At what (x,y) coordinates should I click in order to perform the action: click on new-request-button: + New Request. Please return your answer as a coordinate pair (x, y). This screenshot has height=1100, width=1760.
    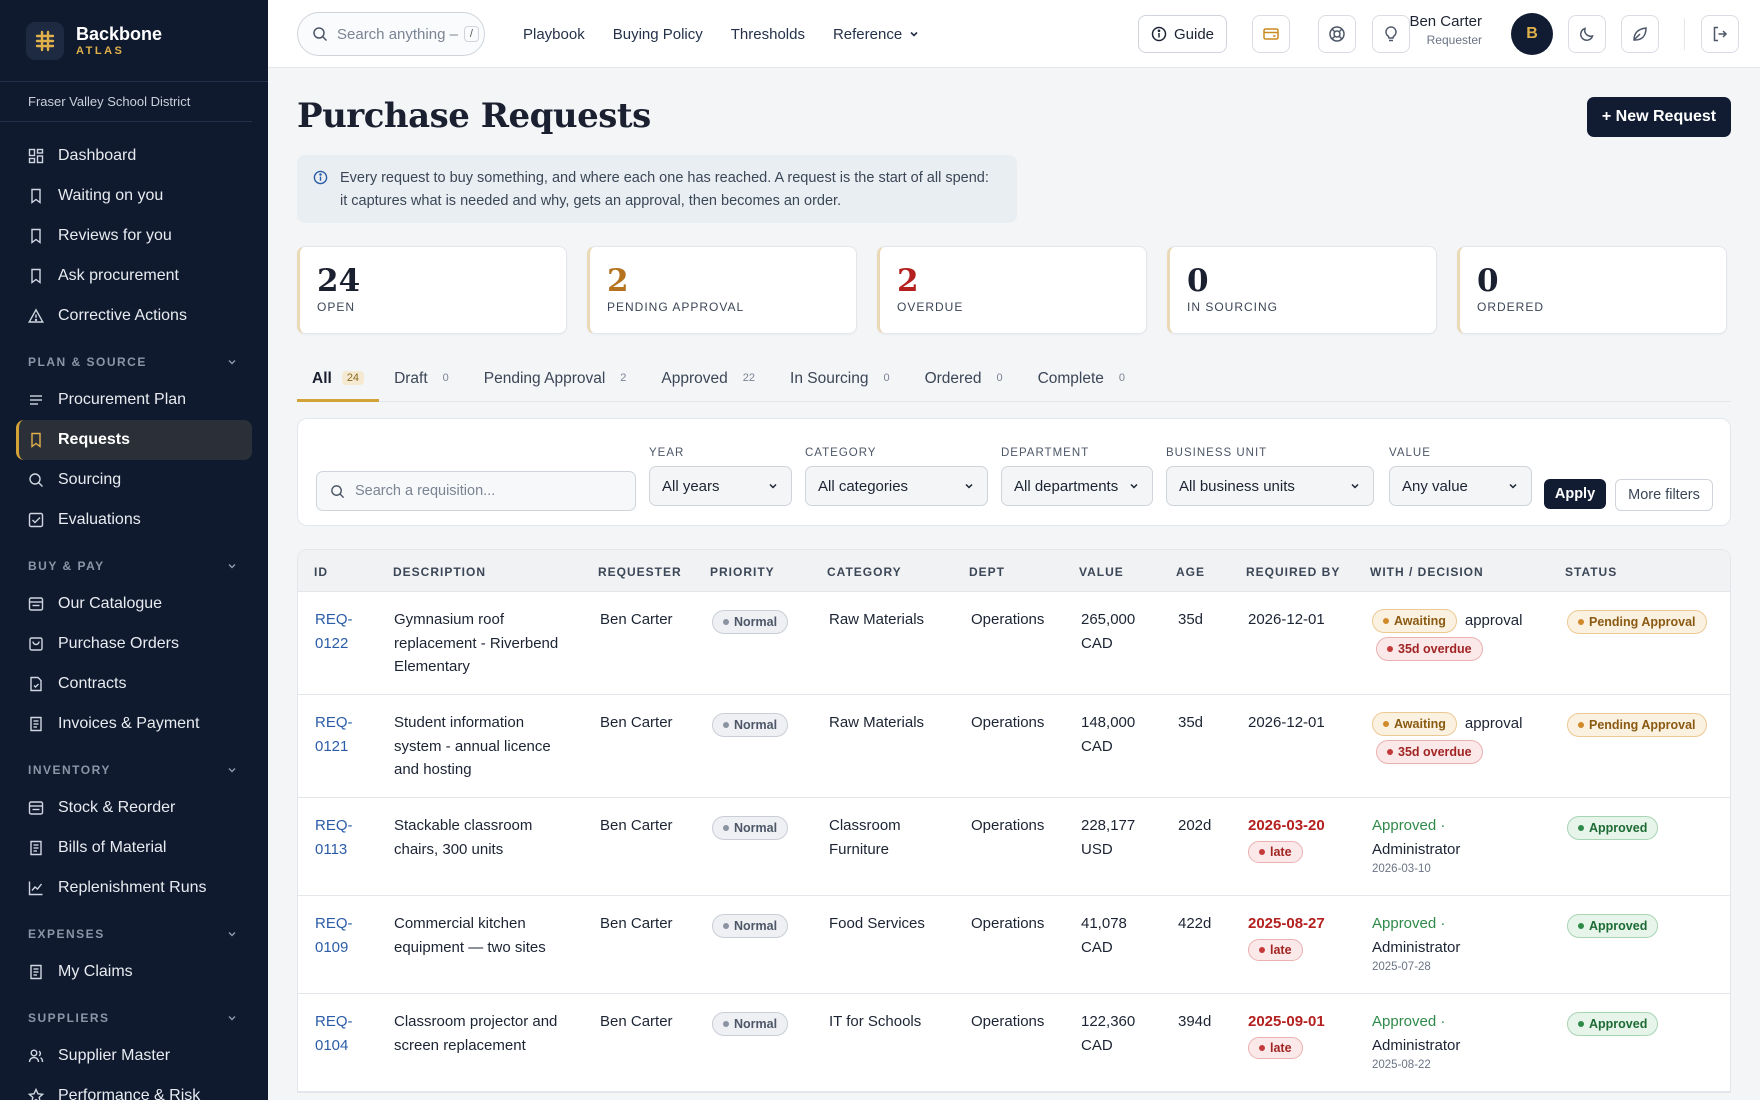
    Looking at the image, I should click on (1659, 117).